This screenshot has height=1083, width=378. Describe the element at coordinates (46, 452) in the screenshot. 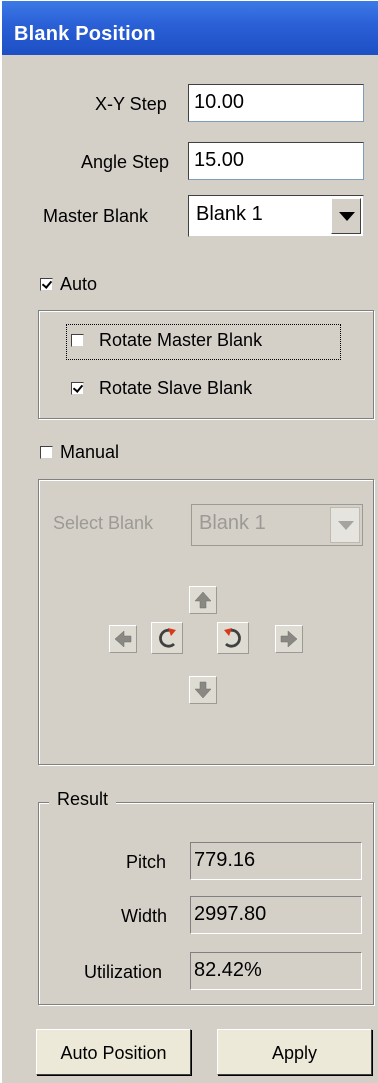

I see `manual-checkbox` at that location.